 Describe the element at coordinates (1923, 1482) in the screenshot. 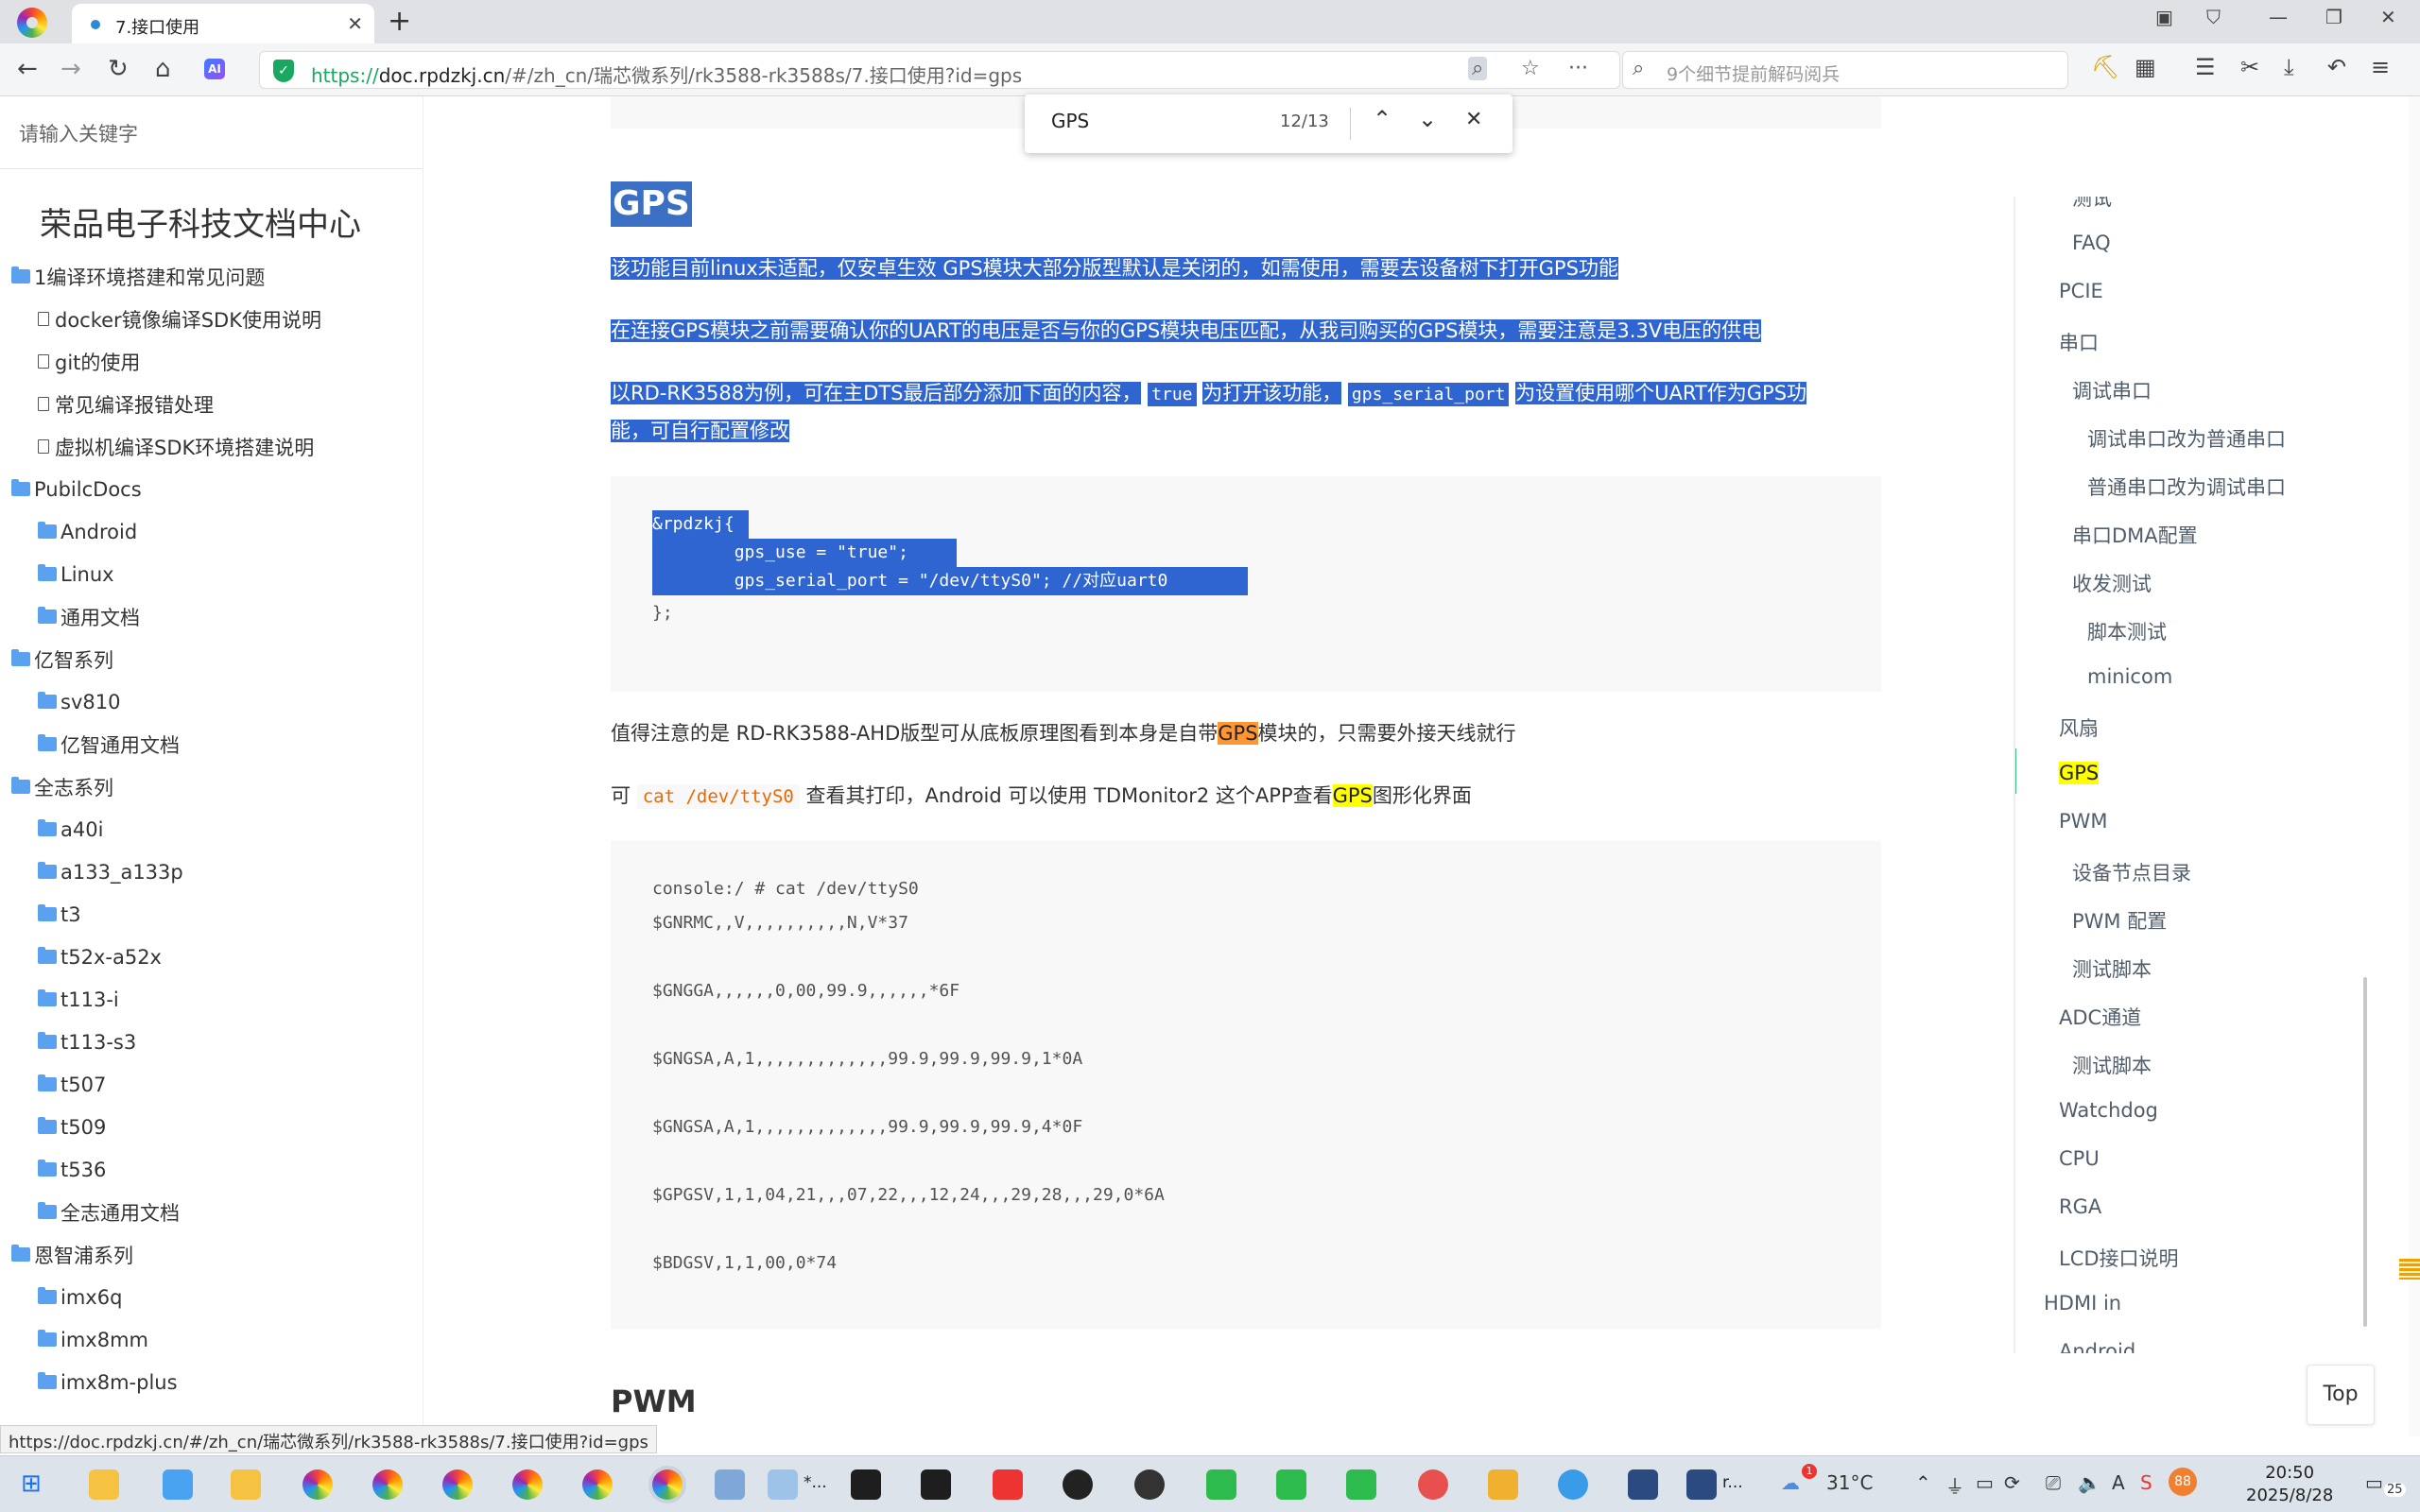

I see `tray-expand-icon: ⌃` at that location.